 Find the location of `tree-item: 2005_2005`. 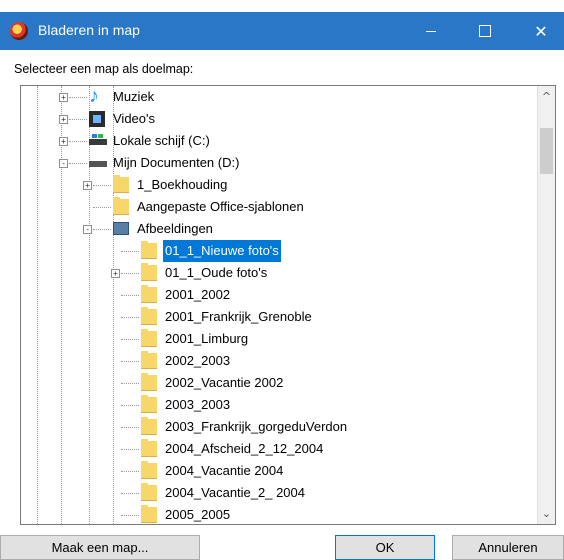

tree-item: 2005_2005 is located at coordinates (291, 514).